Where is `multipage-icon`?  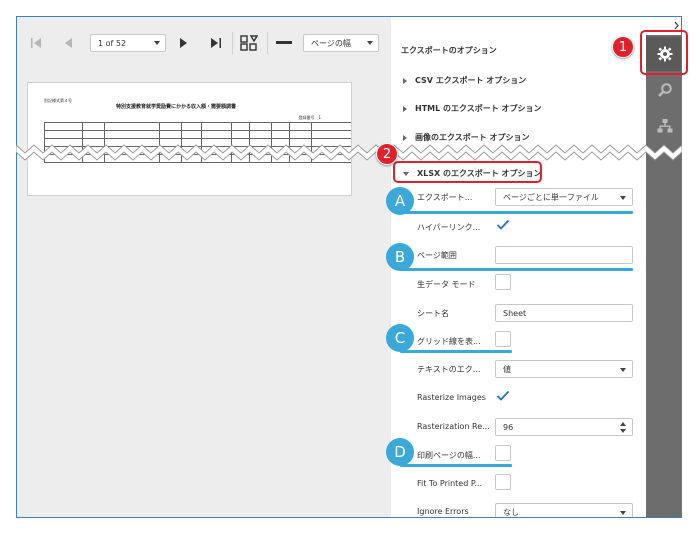
multipage-icon is located at coordinates (249, 43).